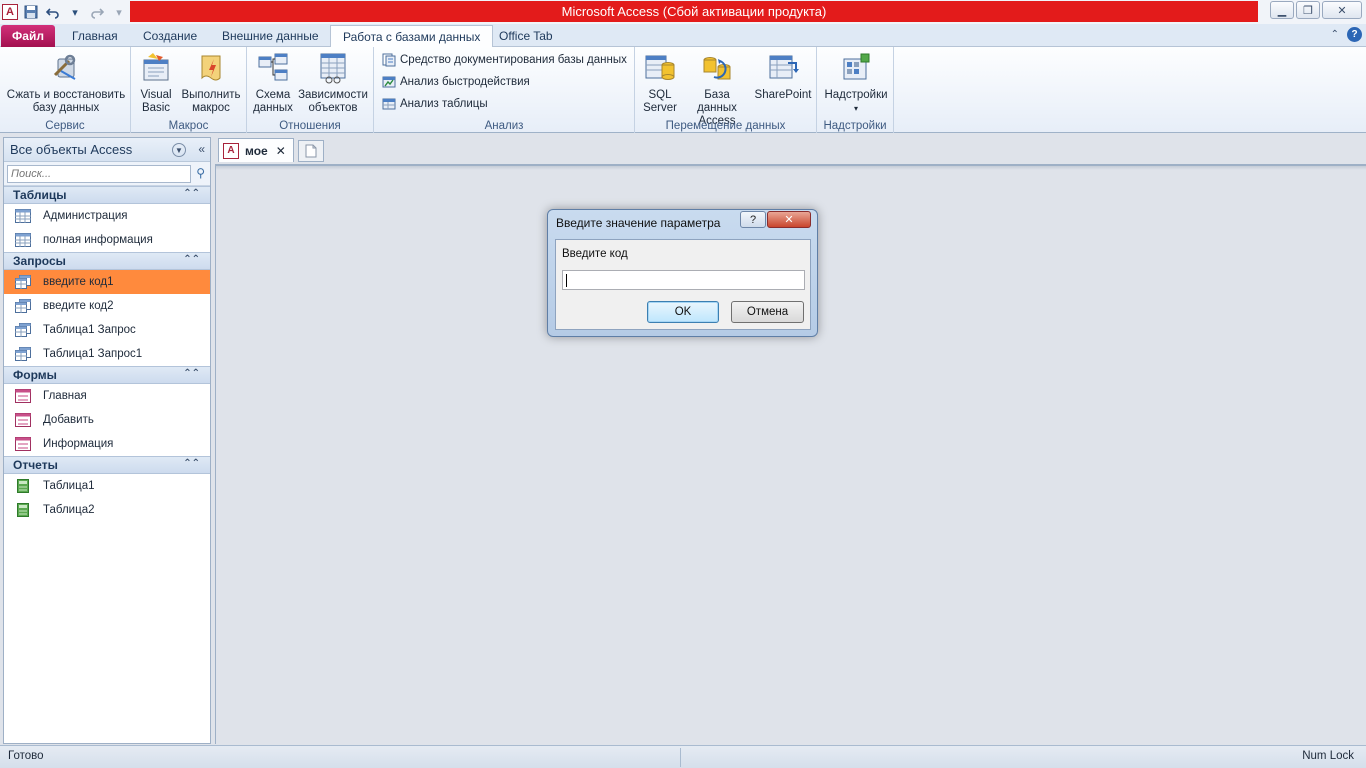 This screenshot has height=768, width=1366. Describe the element at coordinates (107, 354) in the screenshot. I see `list-item-query: Таблица1 Запрос1` at that location.